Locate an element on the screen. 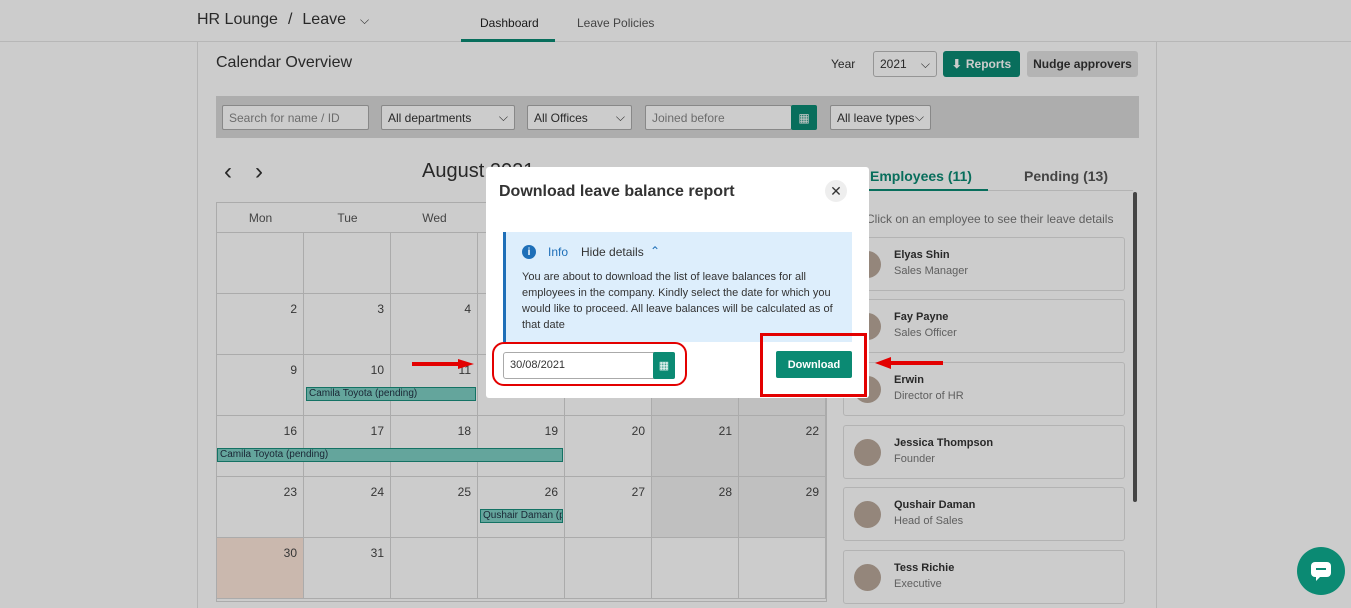 Image resolution: width=1351 pixels, height=608 pixels. chevron-up-icon: ⌃ is located at coordinates (655, 251).